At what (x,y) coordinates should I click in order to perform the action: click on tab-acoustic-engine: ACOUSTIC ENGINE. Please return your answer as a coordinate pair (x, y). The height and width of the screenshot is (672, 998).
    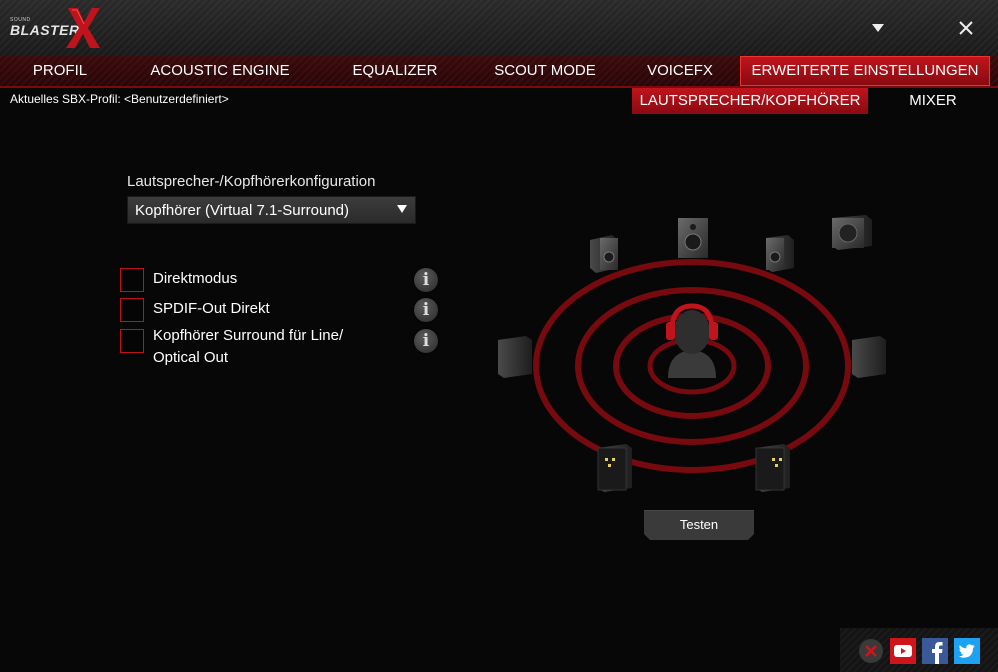
    Looking at the image, I should click on (220, 71).